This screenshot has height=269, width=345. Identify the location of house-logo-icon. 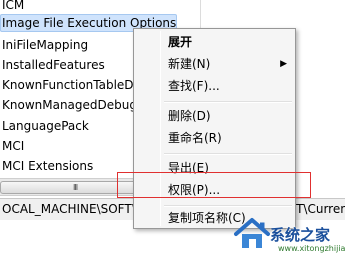
(252, 234).